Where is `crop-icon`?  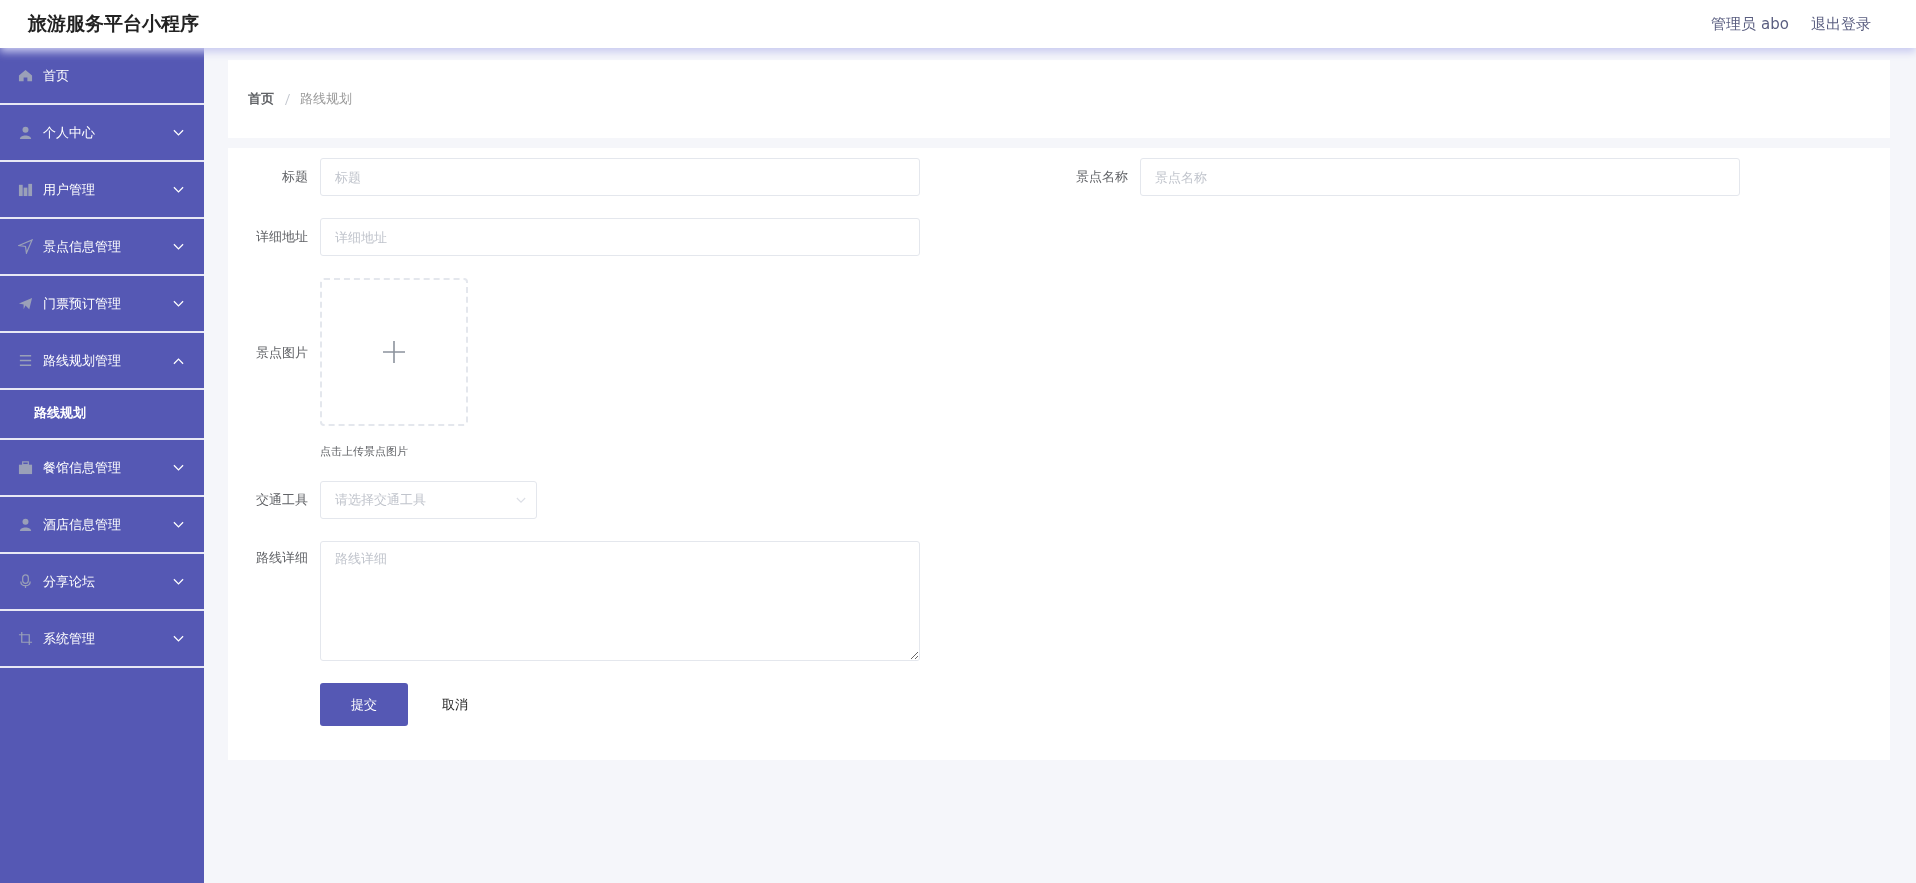 crop-icon is located at coordinates (25, 638).